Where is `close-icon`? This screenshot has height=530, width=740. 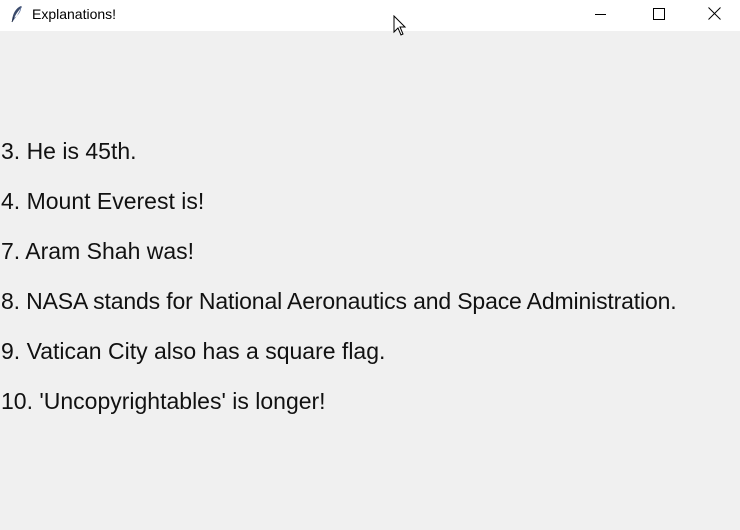
close-icon is located at coordinates (714, 15).